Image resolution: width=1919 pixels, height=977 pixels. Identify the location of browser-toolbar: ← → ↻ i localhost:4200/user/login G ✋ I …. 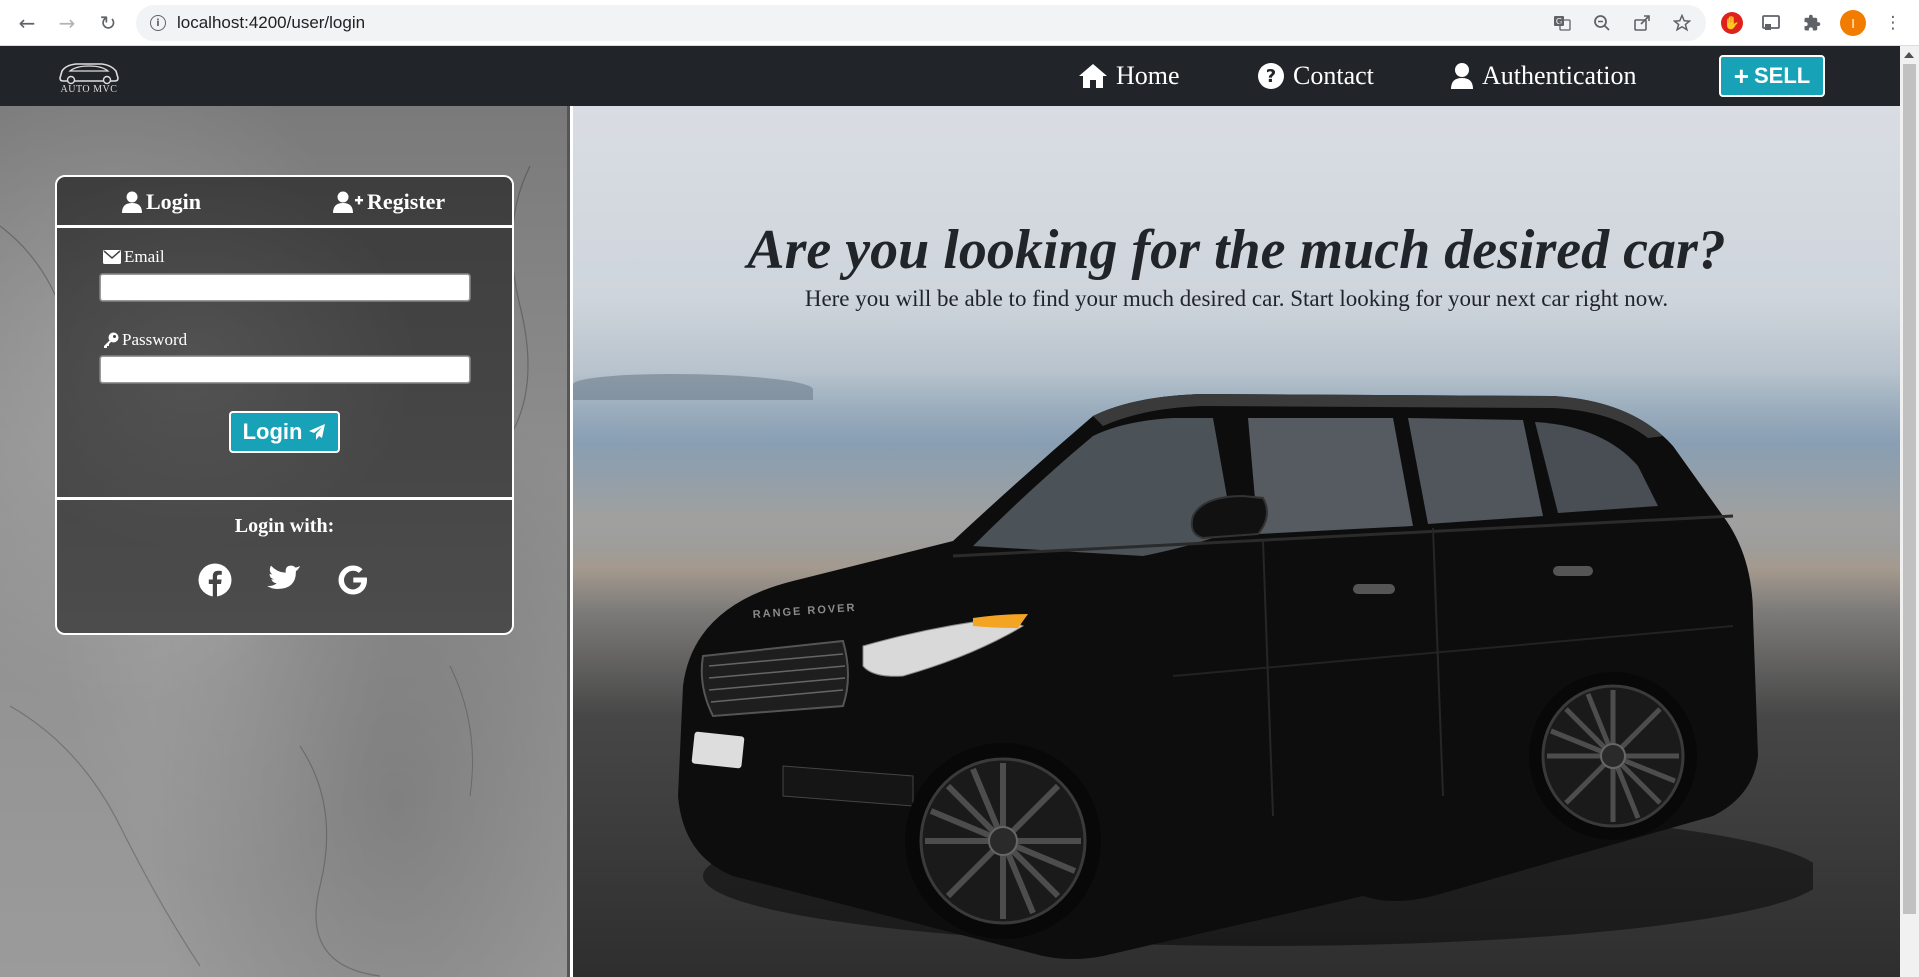
(959, 23).